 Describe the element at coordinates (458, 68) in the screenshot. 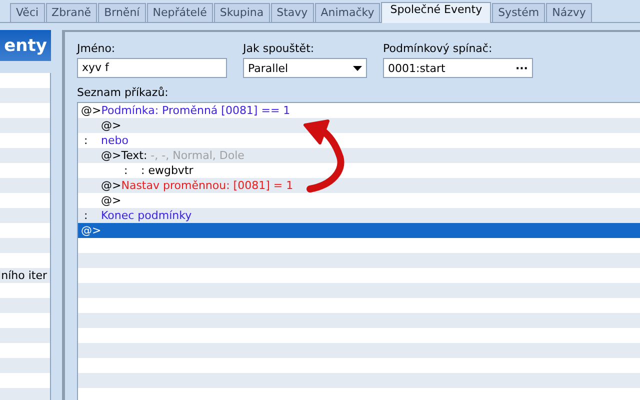

I see `switch-field: 0001:start ···` at that location.